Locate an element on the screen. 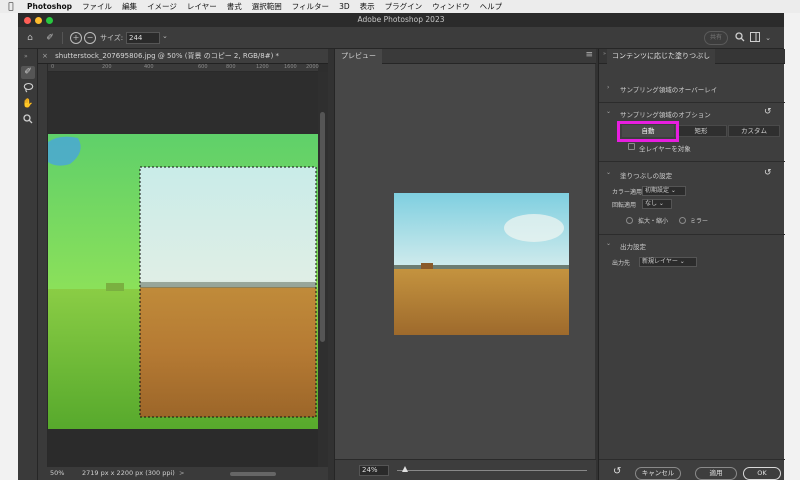  close-tab-icon: × is located at coordinates (45, 56).